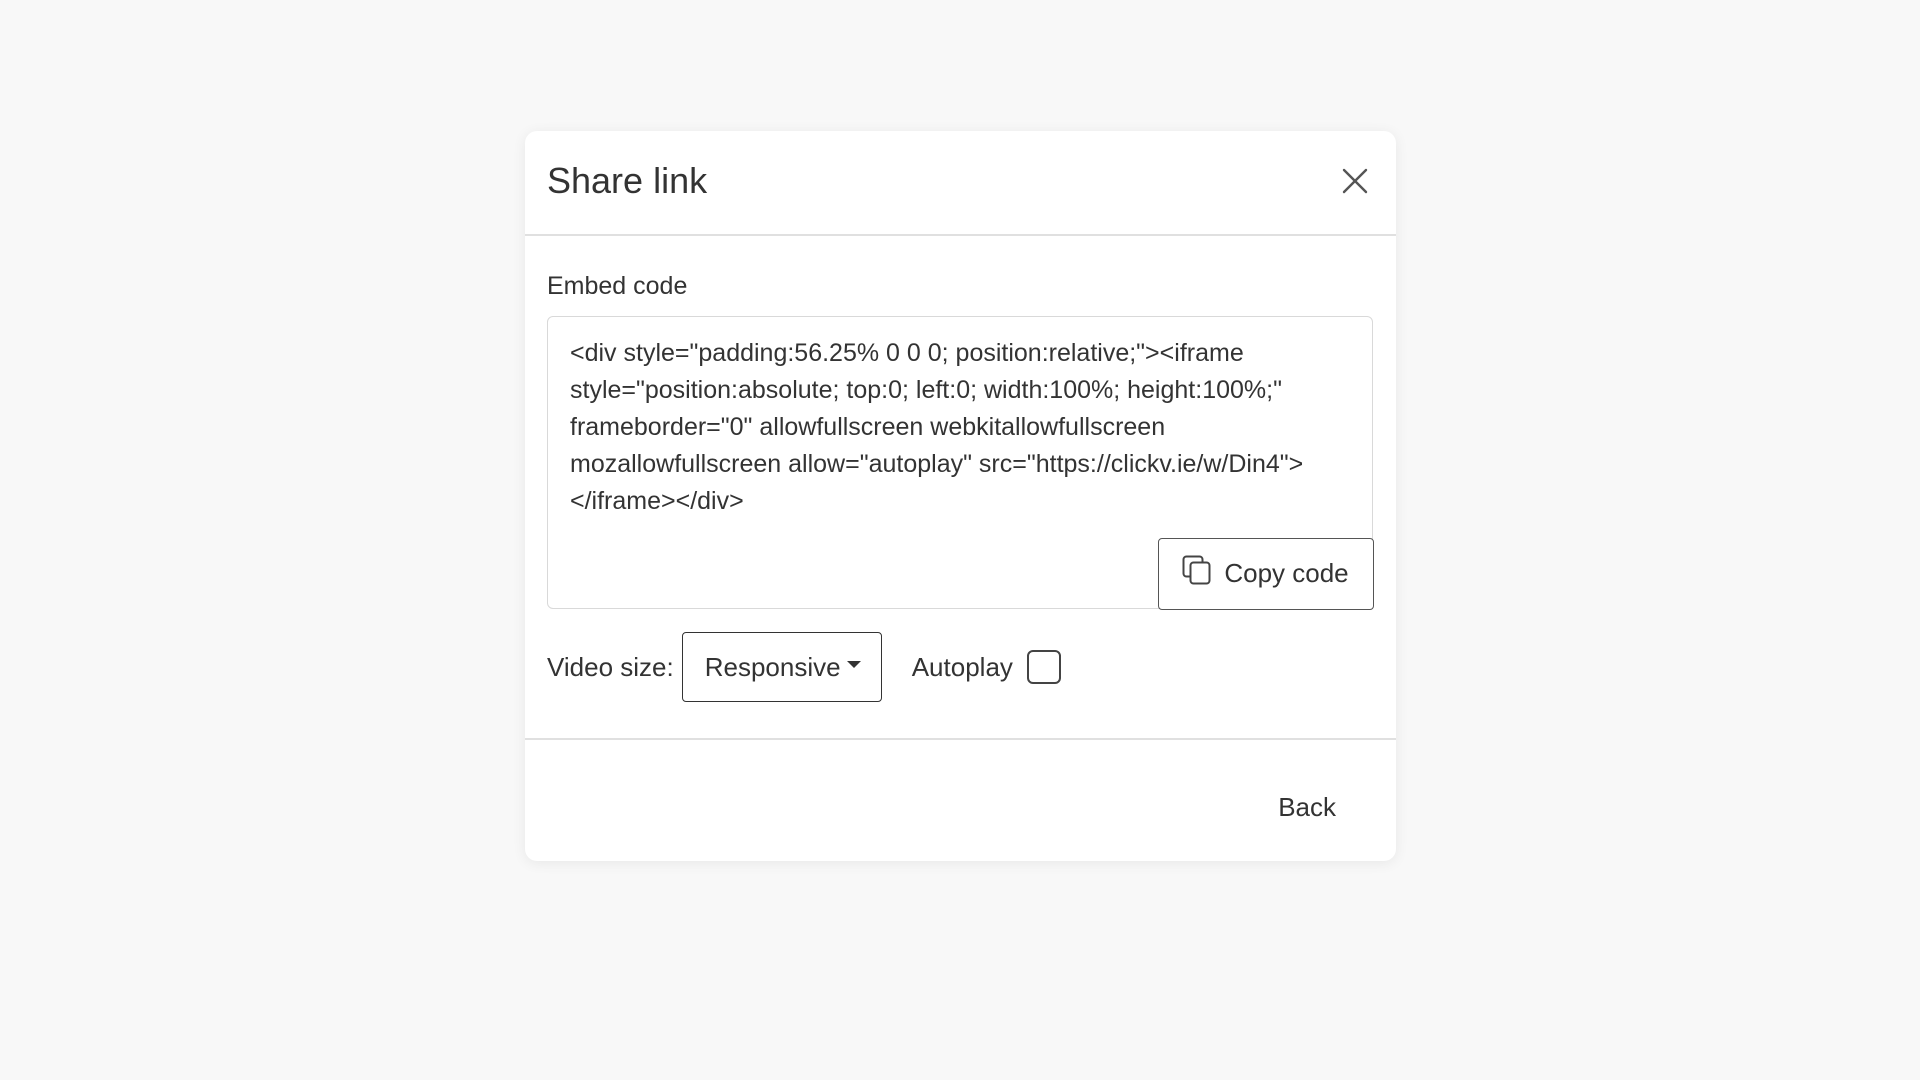 Image resolution: width=1920 pixels, height=1080 pixels. What do you see at coordinates (960, 183) in the screenshot?
I see `dialog-header: Share link` at bounding box center [960, 183].